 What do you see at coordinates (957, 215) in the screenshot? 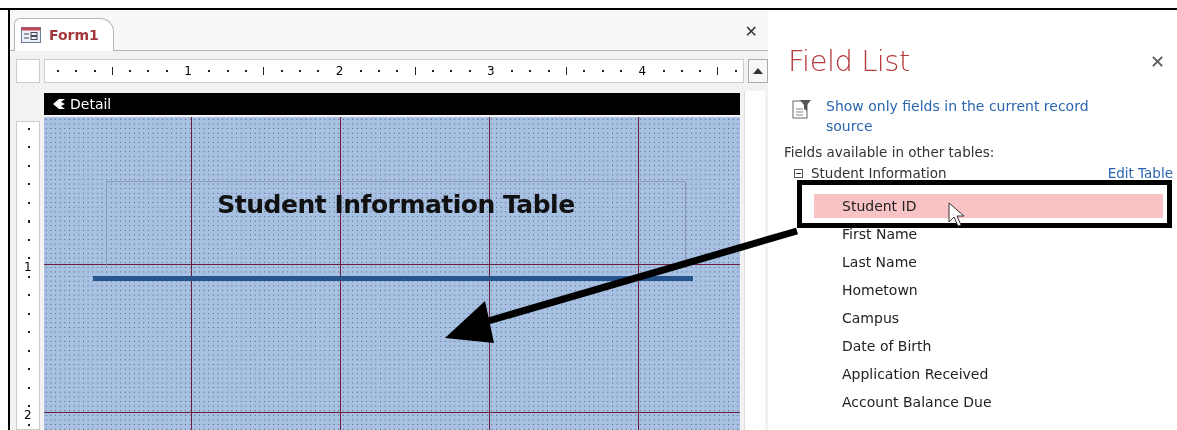
I see `cursor-icon` at bounding box center [957, 215].